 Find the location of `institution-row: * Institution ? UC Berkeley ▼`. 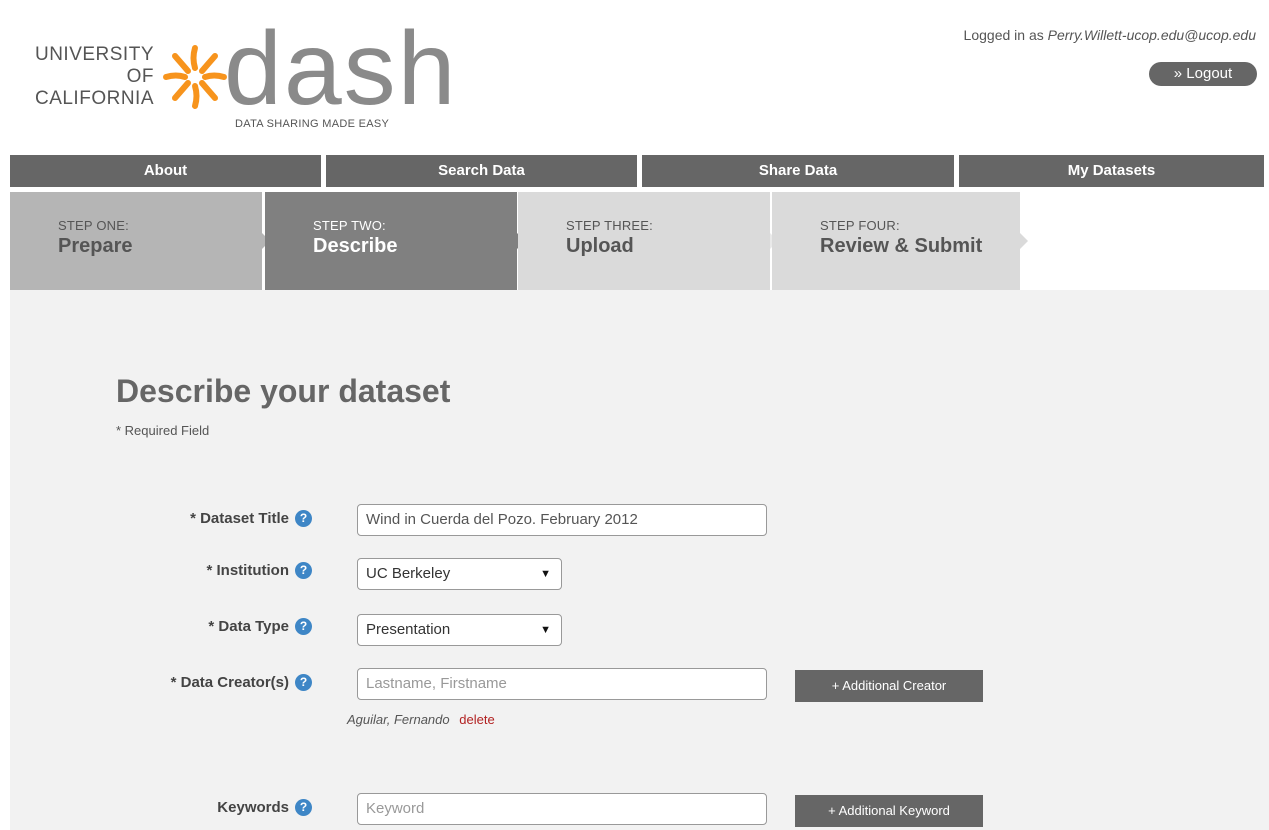

institution-row: * Institution ? UC Berkeley ▼ is located at coordinates (639, 573).